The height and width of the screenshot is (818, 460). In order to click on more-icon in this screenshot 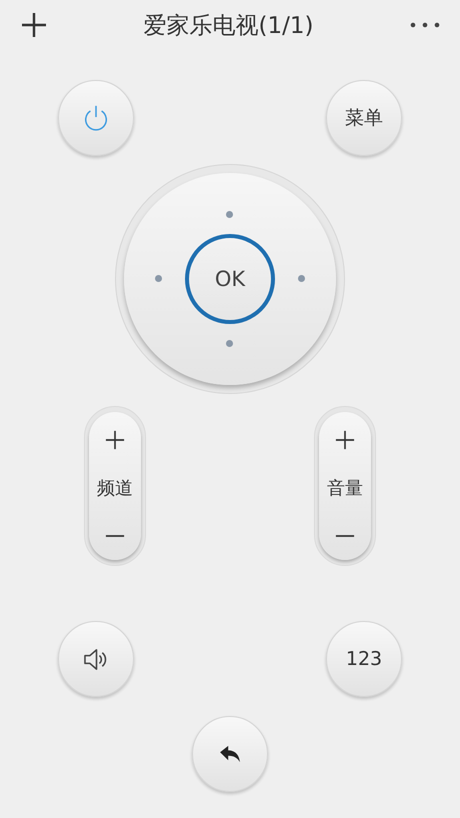, I will do `click(425, 25)`.